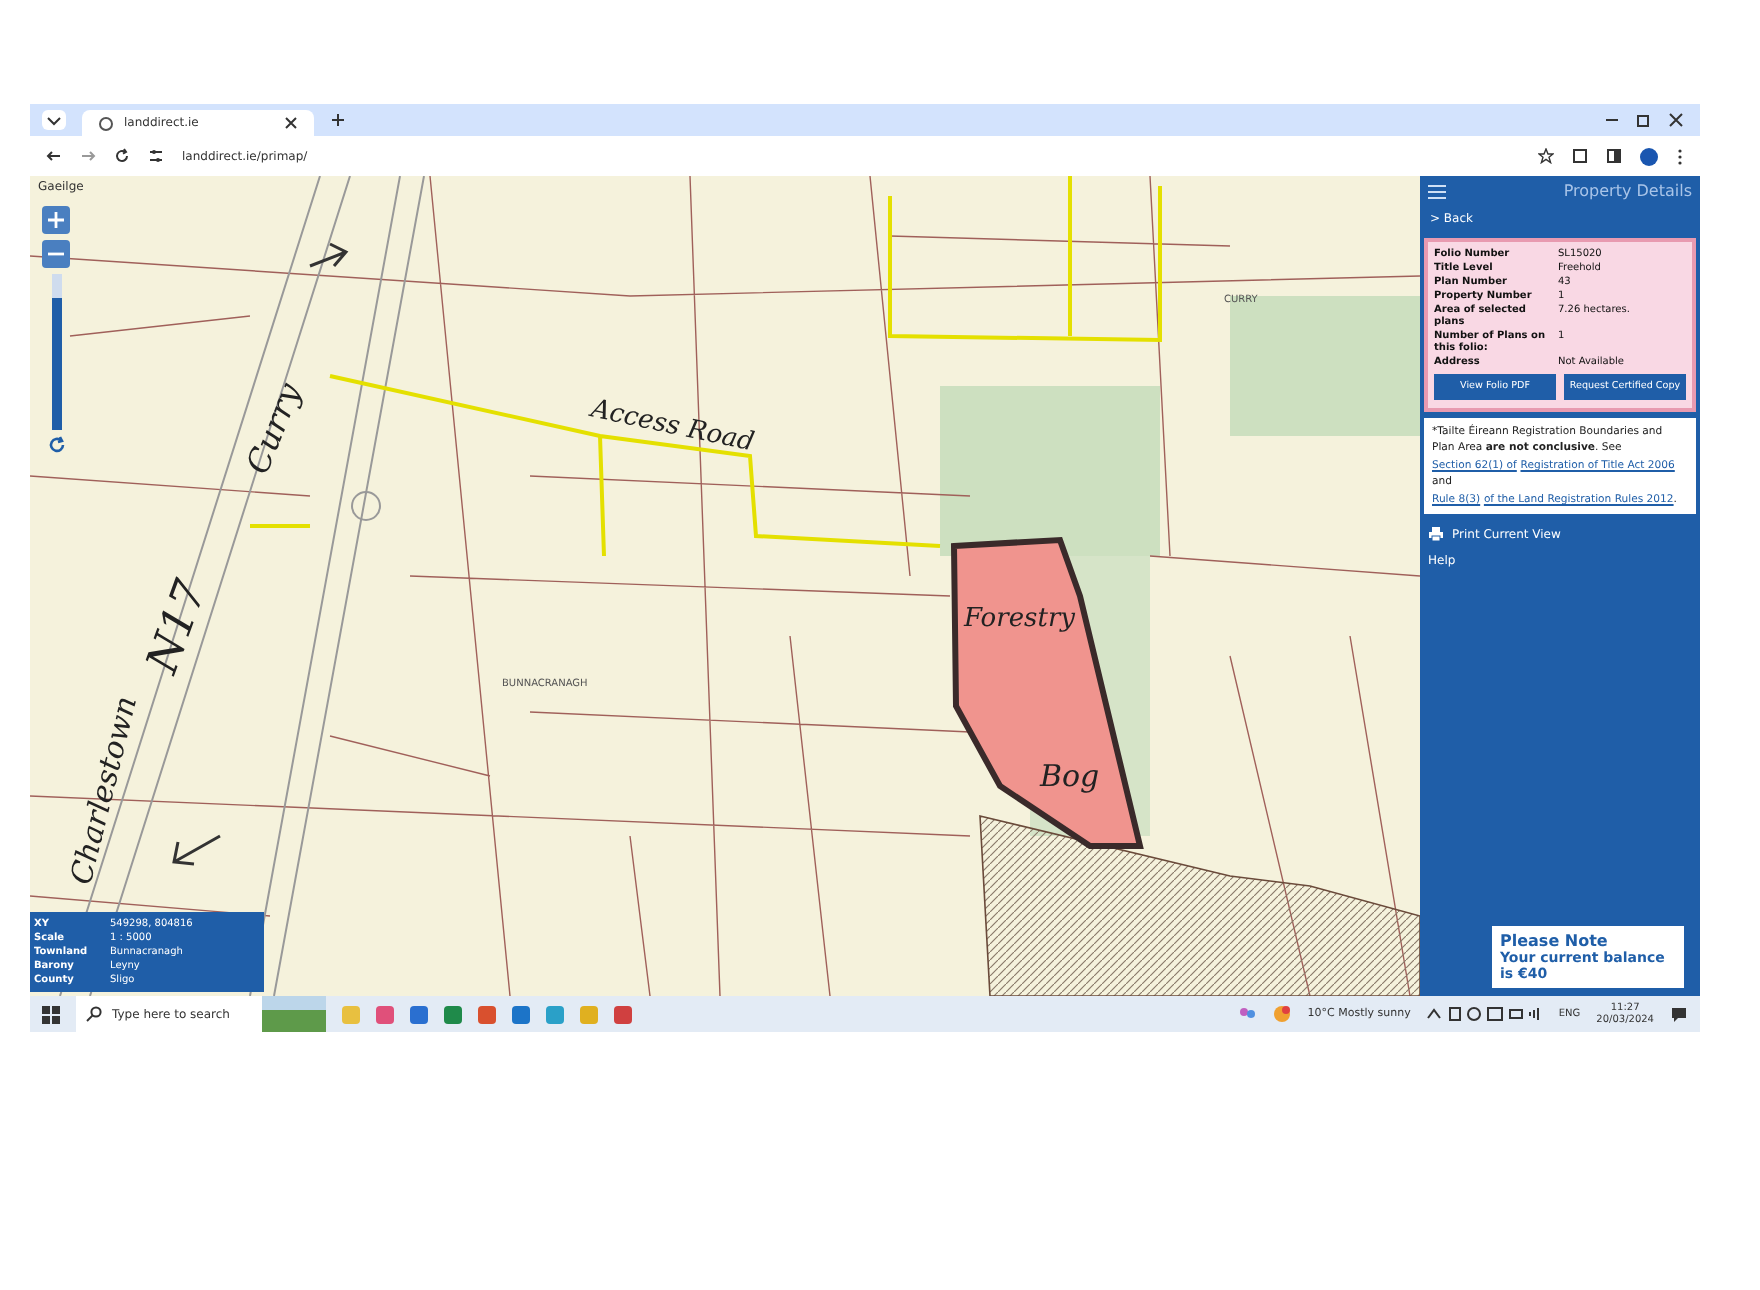  Describe the element at coordinates (56, 445) in the screenshot. I see `reset-icon` at that location.